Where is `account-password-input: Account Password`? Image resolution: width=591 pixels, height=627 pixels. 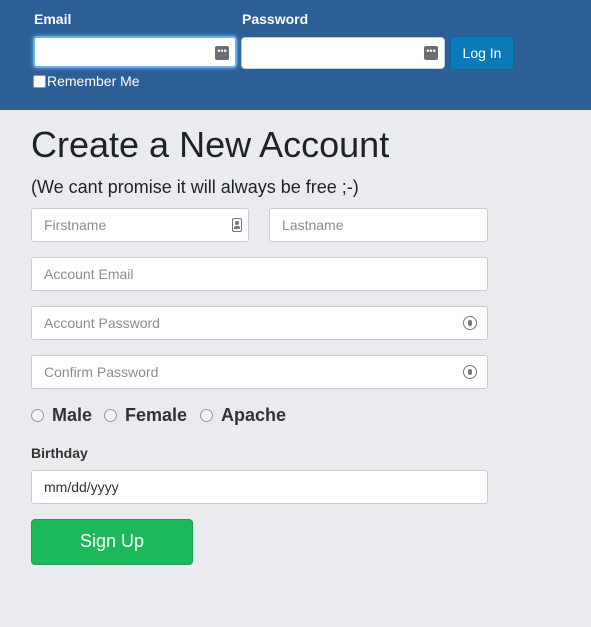
account-password-input: Account Password is located at coordinates (259, 323).